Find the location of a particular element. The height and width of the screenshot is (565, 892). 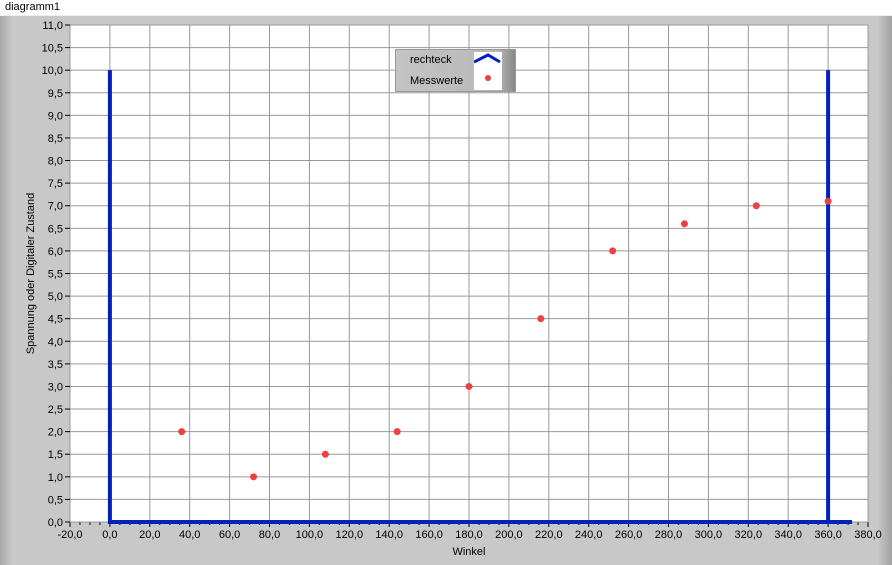

legend-marker-messwerte is located at coordinates (488, 78).